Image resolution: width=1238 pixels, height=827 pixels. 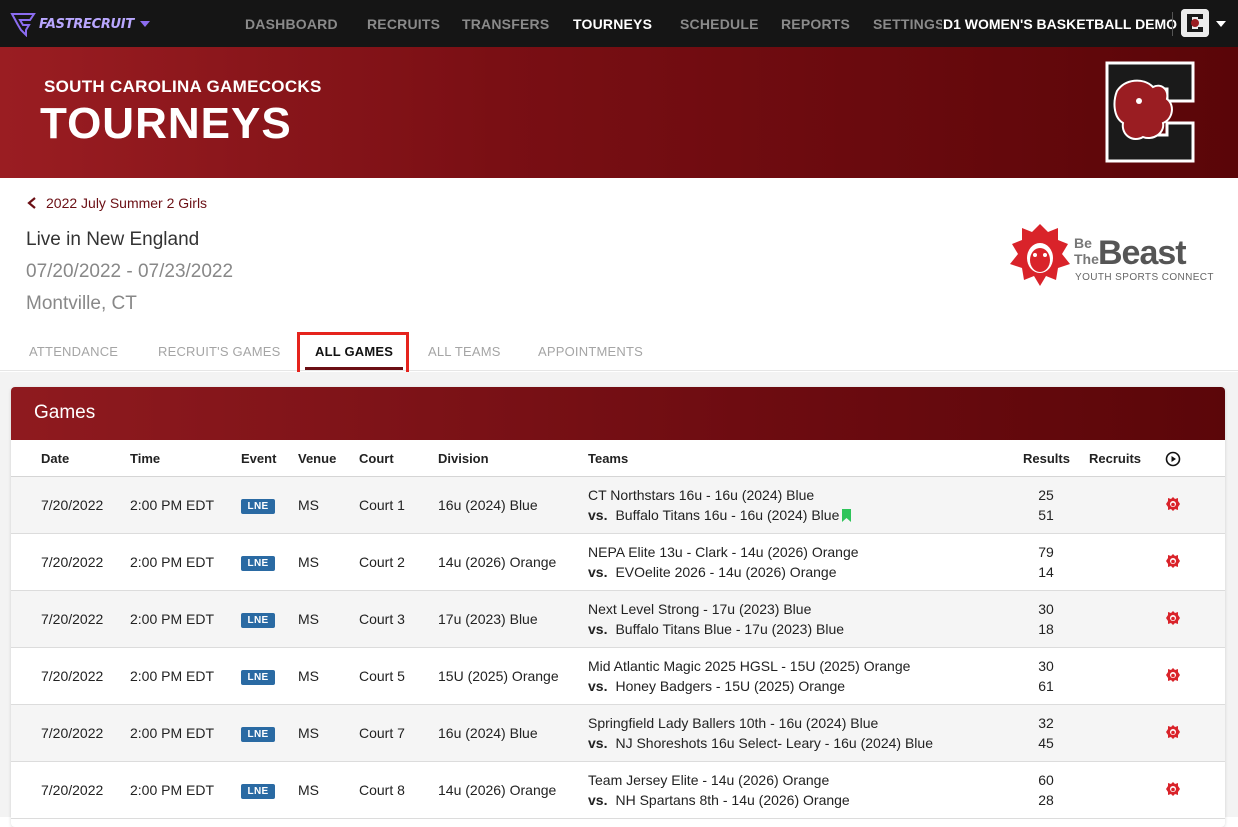 What do you see at coordinates (1060, 24) in the screenshot?
I see `team-name: D1 WOMEN'S BASKETBALL DEMO` at bounding box center [1060, 24].